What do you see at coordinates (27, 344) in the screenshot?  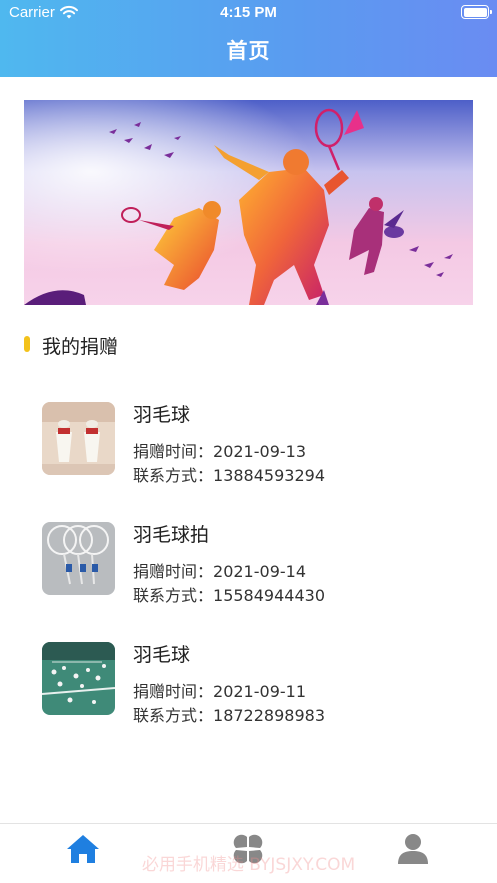 I see `section-accent-bar` at bounding box center [27, 344].